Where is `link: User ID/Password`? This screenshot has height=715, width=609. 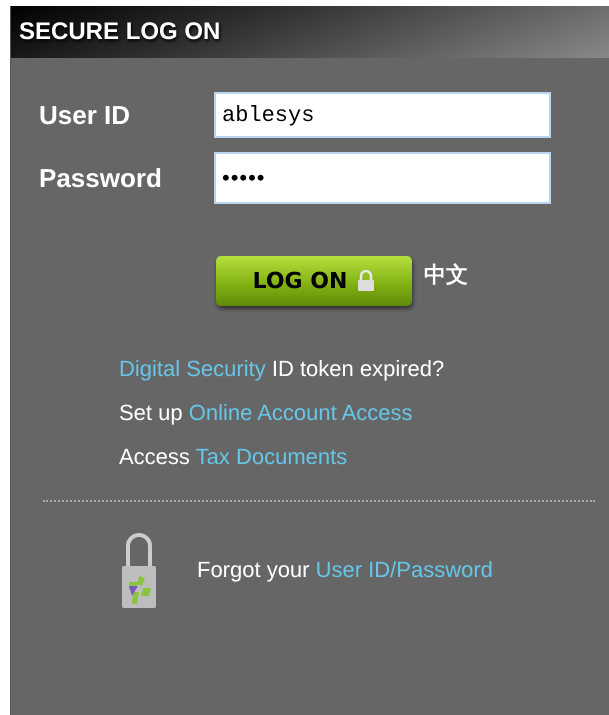
link: User ID/Password is located at coordinates (404, 569).